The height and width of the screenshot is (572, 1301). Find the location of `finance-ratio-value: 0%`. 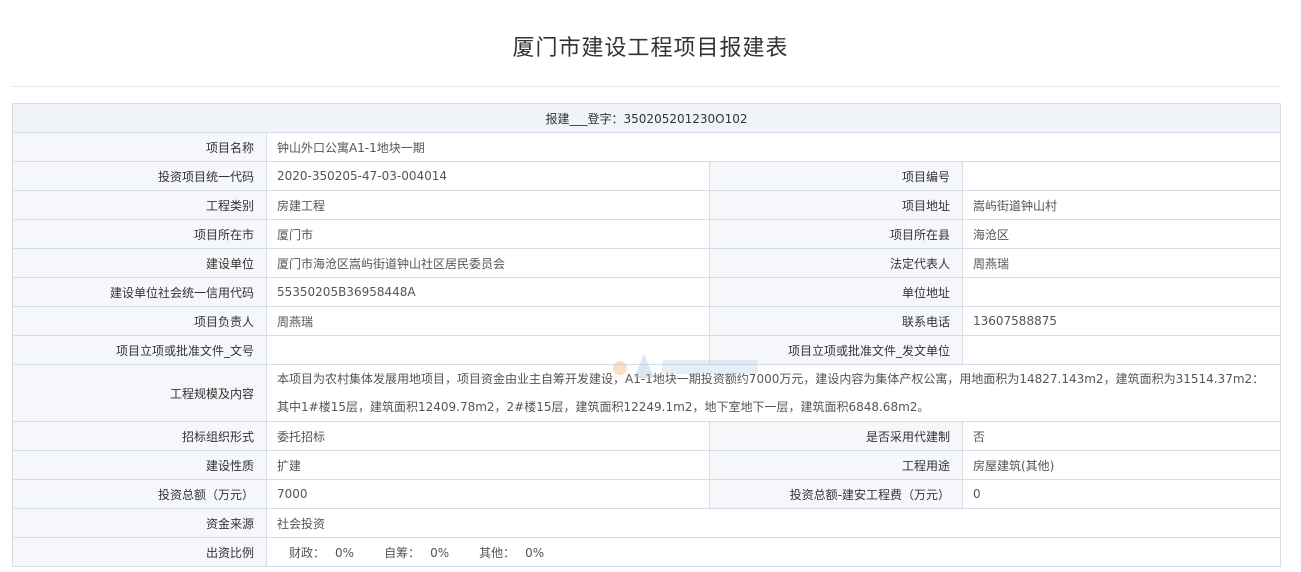

finance-ratio-value: 0% is located at coordinates (345, 552).